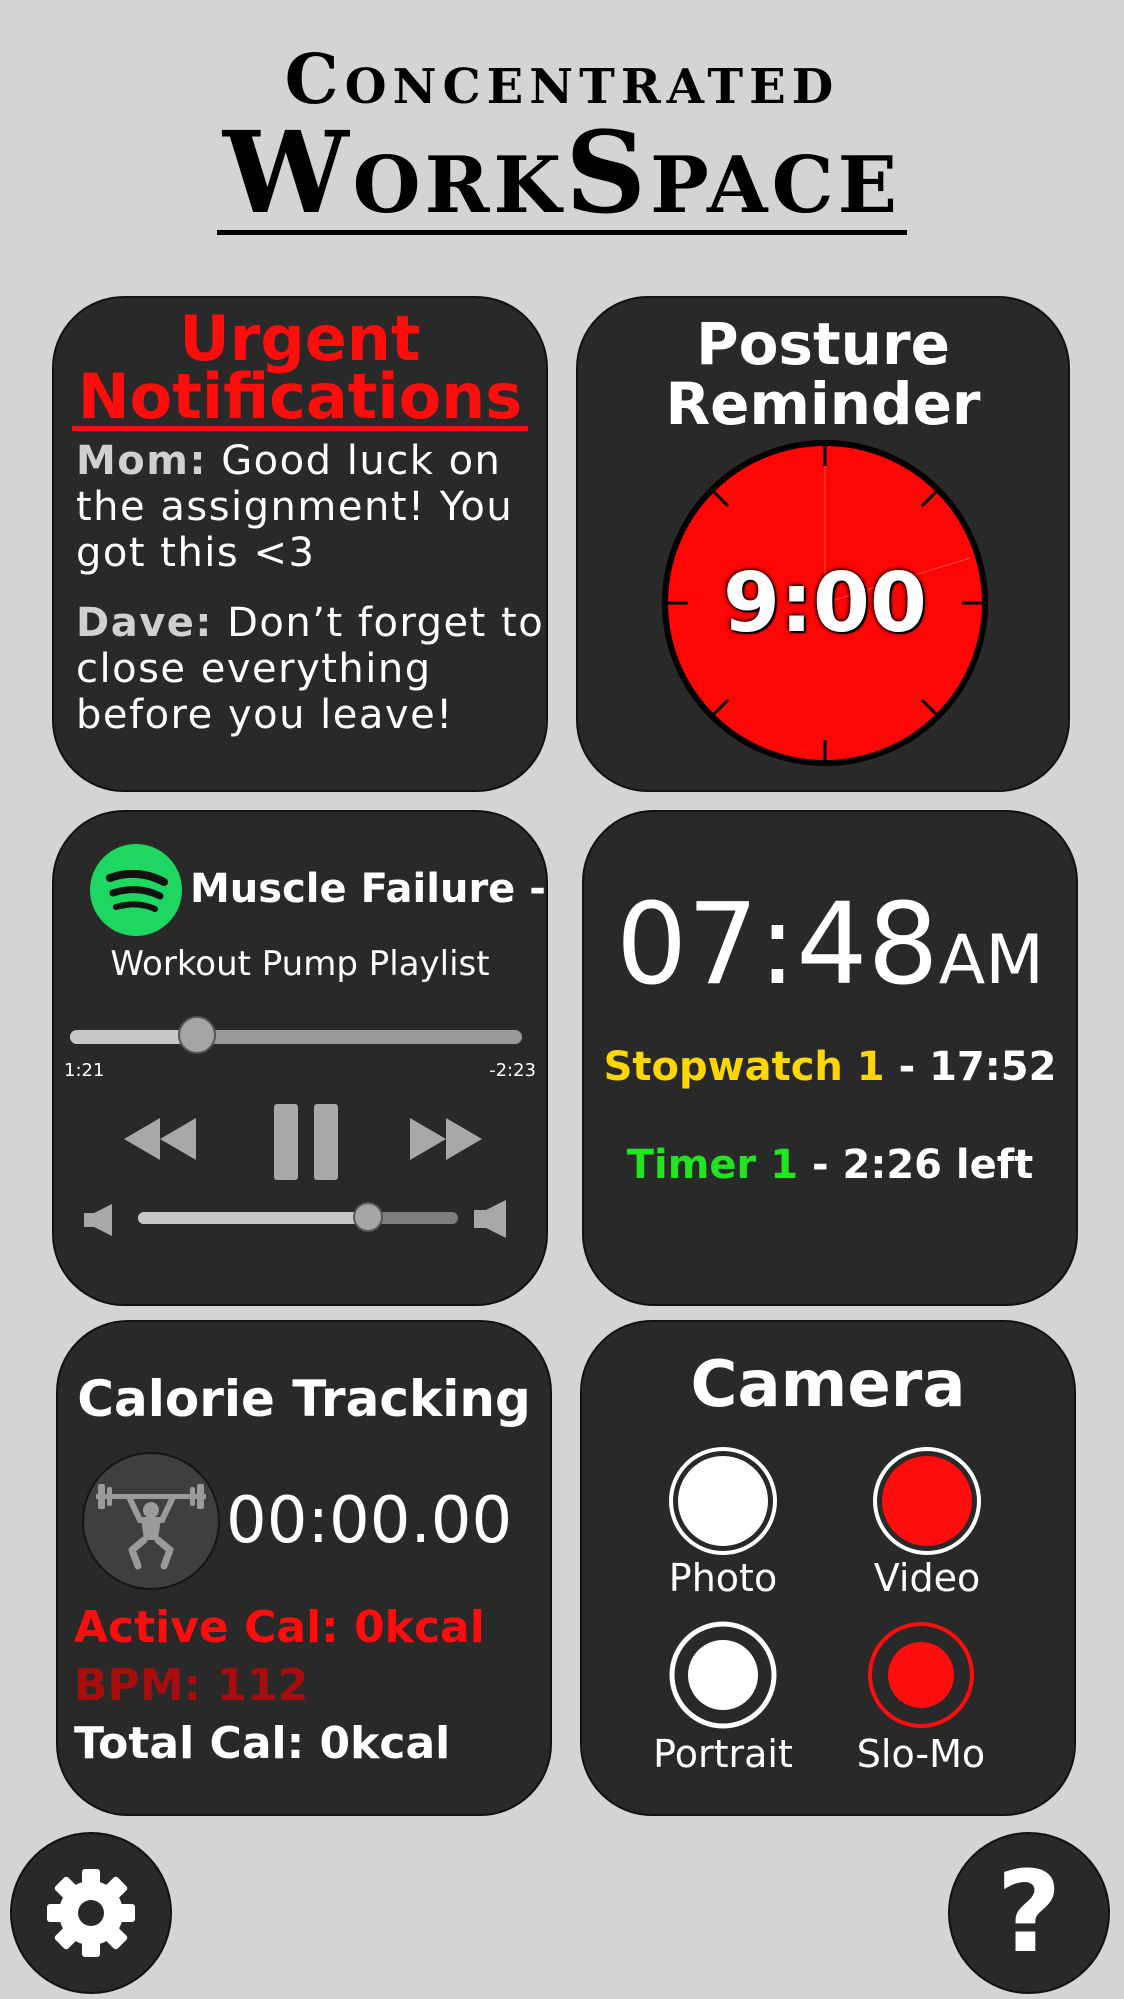  Describe the element at coordinates (777, 945) in the screenshot. I see `clock-time-value: 07:48` at that location.